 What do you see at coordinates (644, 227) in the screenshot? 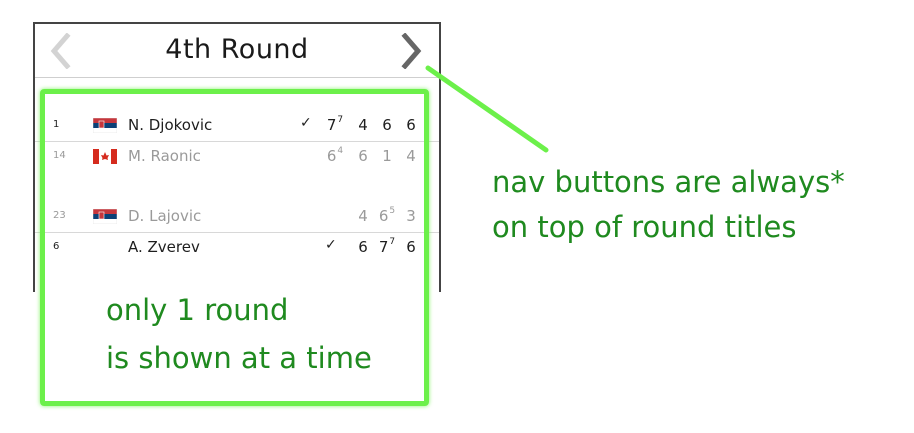
I see `annotation-line: on top of round titles` at bounding box center [644, 227].